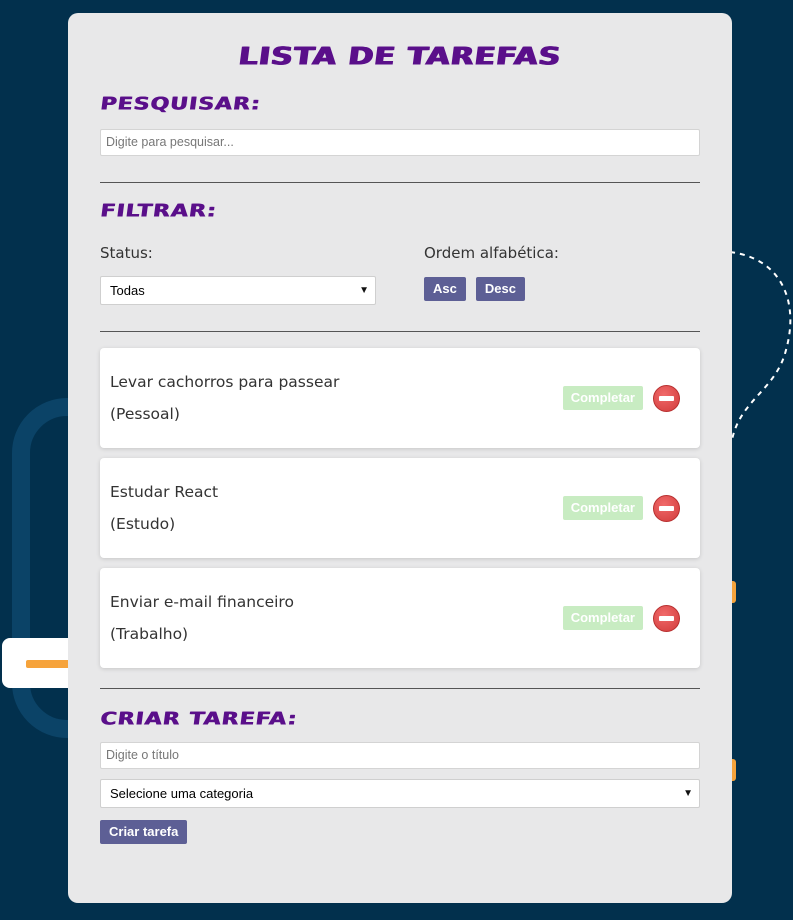 The width and height of the screenshot is (793, 920). Describe the element at coordinates (126, 253) in the screenshot. I see `status-label: Status:` at that location.